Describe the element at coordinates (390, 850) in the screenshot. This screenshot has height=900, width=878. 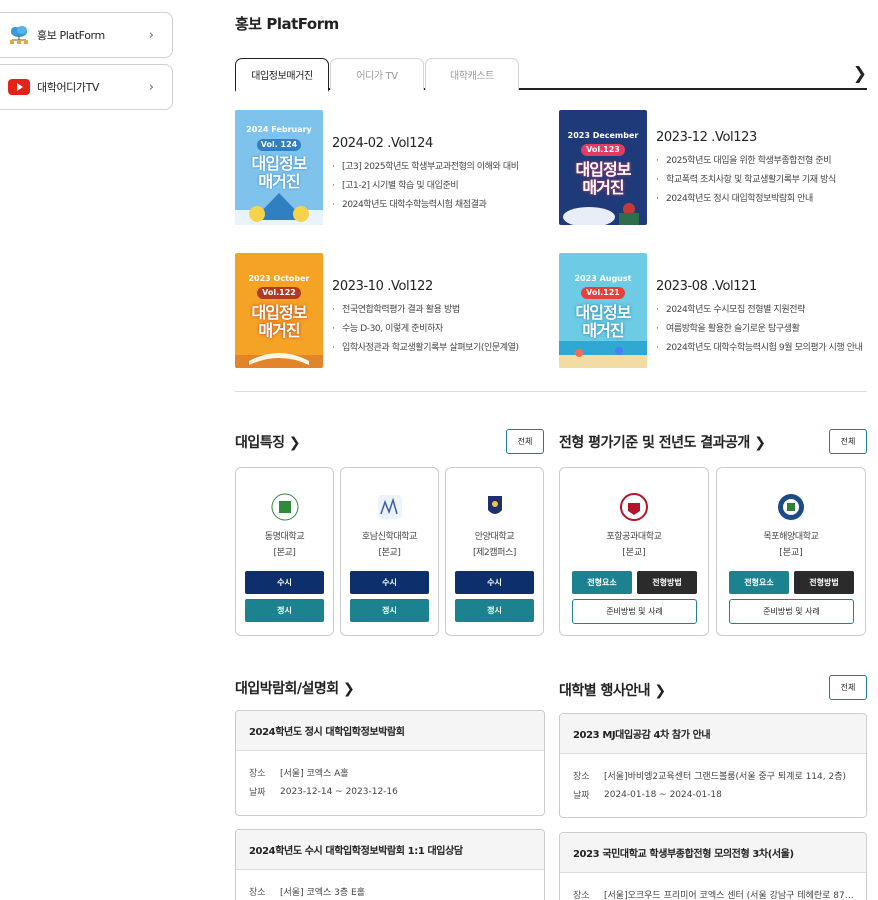
I see `event-title: 2024학년도 수시 대학입학정보박람회 1:1 대입상담` at that location.